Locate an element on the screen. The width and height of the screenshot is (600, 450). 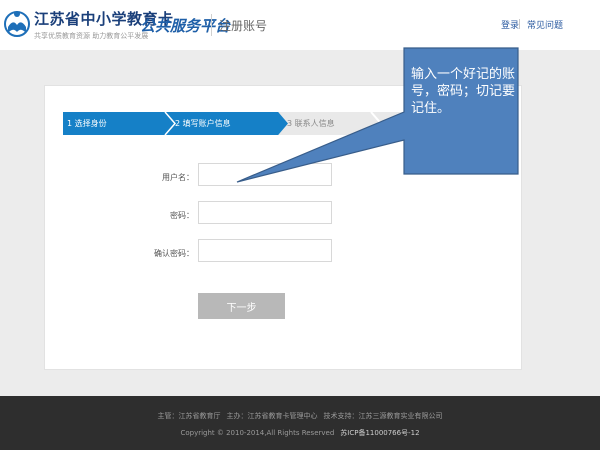
confirm-password-label: 确认密码： is located at coordinates (174, 253).